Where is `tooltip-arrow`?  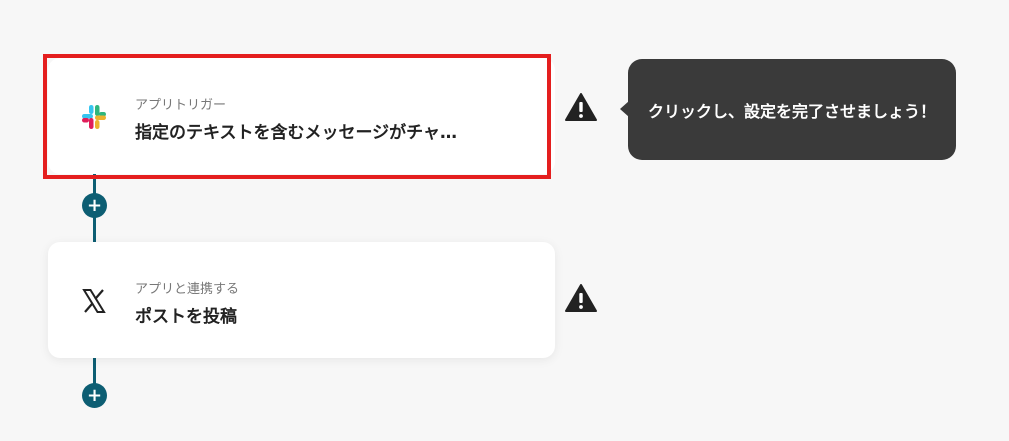 tooltip-arrow is located at coordinates (624, 109).